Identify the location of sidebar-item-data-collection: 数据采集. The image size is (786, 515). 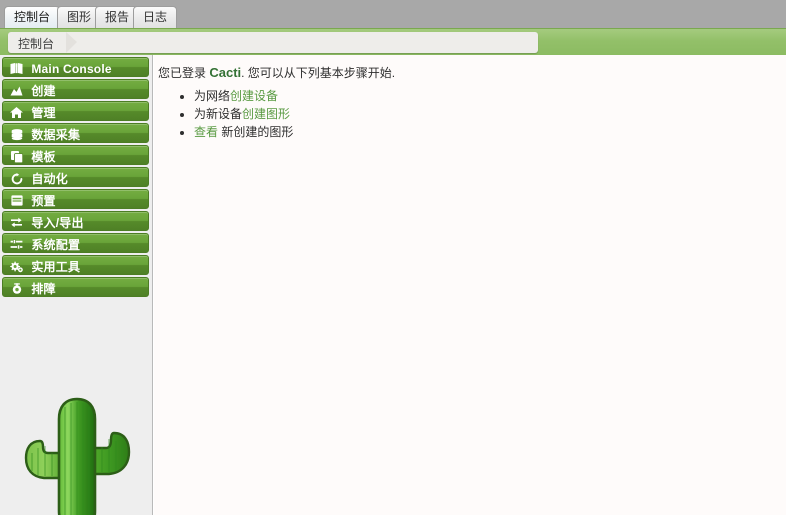
(75, 133).